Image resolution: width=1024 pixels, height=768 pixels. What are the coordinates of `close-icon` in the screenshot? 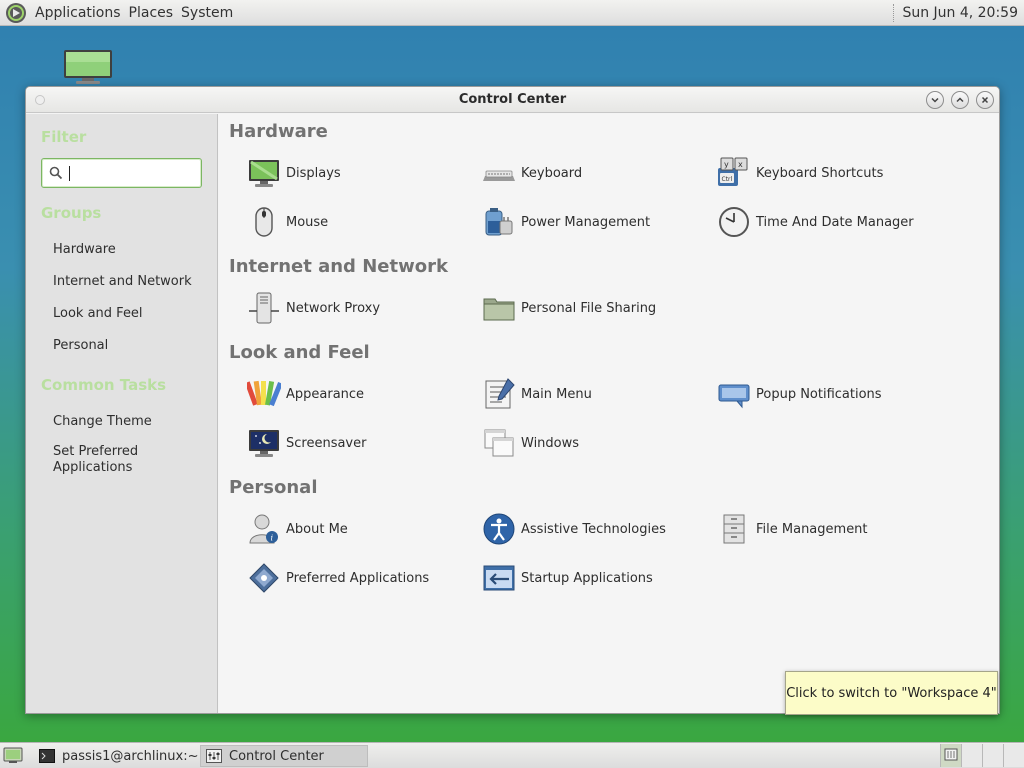 It's located at (985, 100).